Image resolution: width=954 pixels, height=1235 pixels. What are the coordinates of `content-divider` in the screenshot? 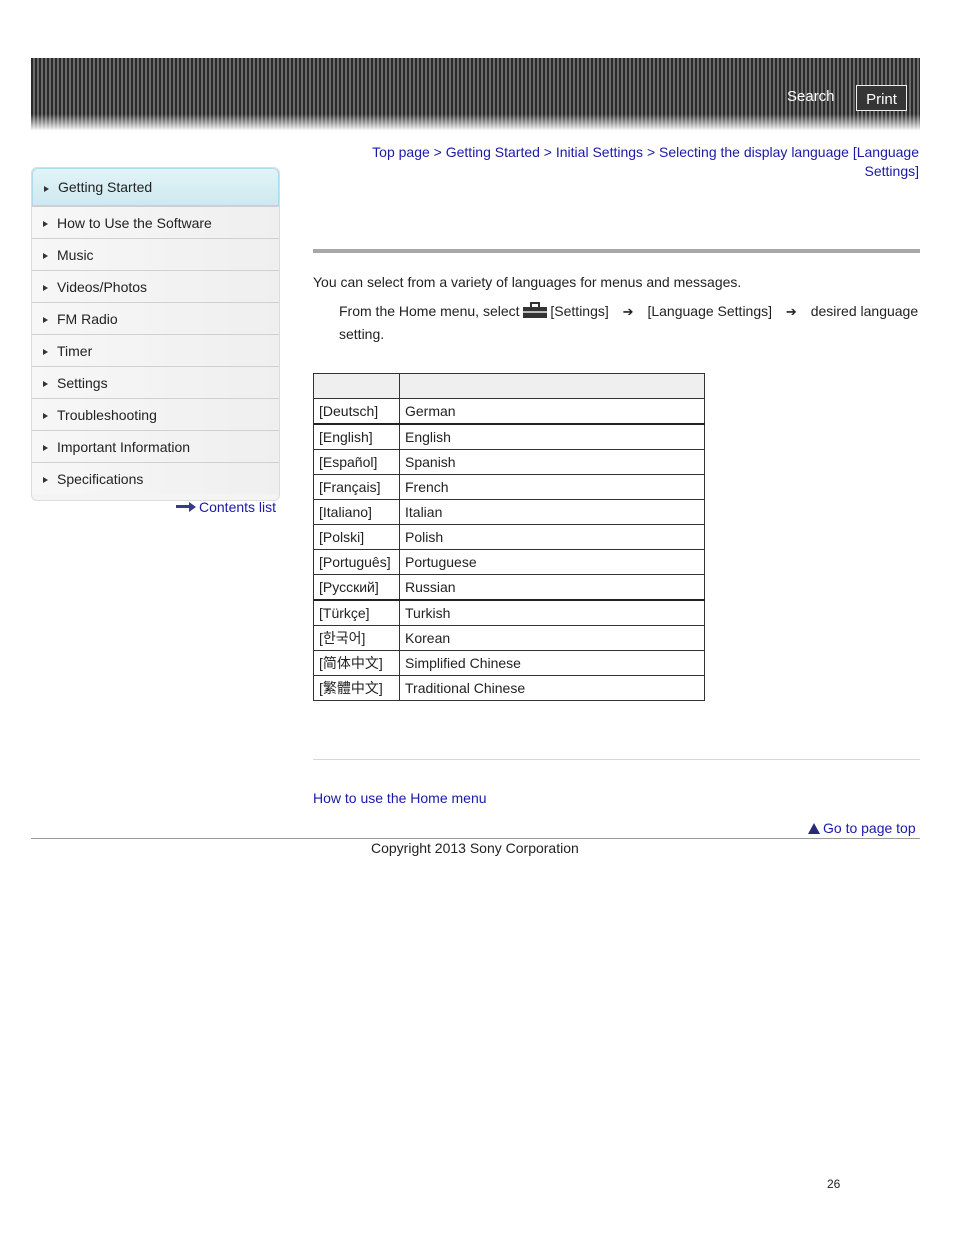 It's located at (616, 759).